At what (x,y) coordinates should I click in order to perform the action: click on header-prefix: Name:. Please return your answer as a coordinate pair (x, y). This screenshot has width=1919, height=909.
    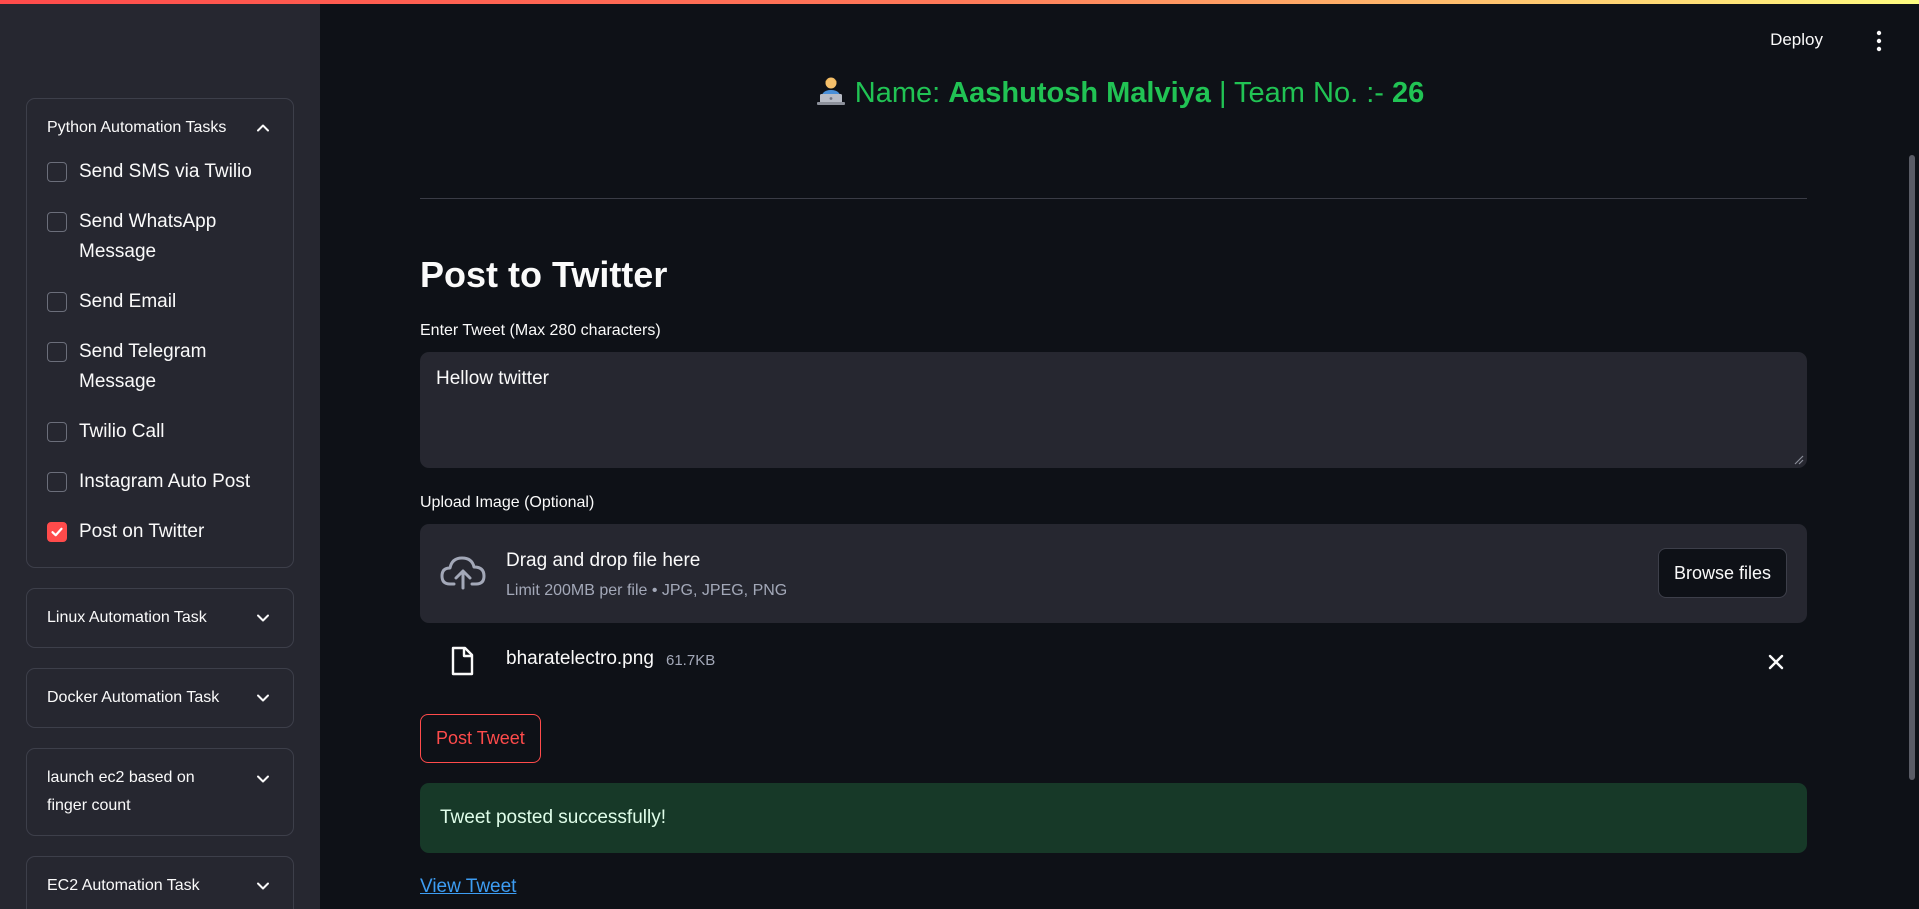
    Looking at the image, I should click on (901, 93).